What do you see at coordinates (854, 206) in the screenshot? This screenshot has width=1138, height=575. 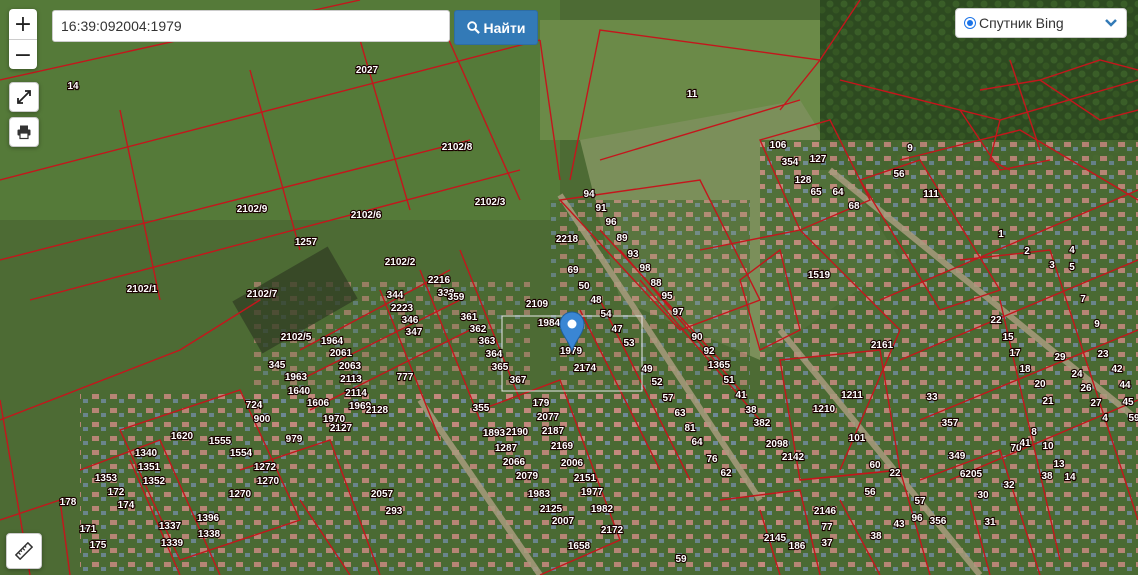 I see `parcel-number-label: 68` at bounding box center [854, 206].